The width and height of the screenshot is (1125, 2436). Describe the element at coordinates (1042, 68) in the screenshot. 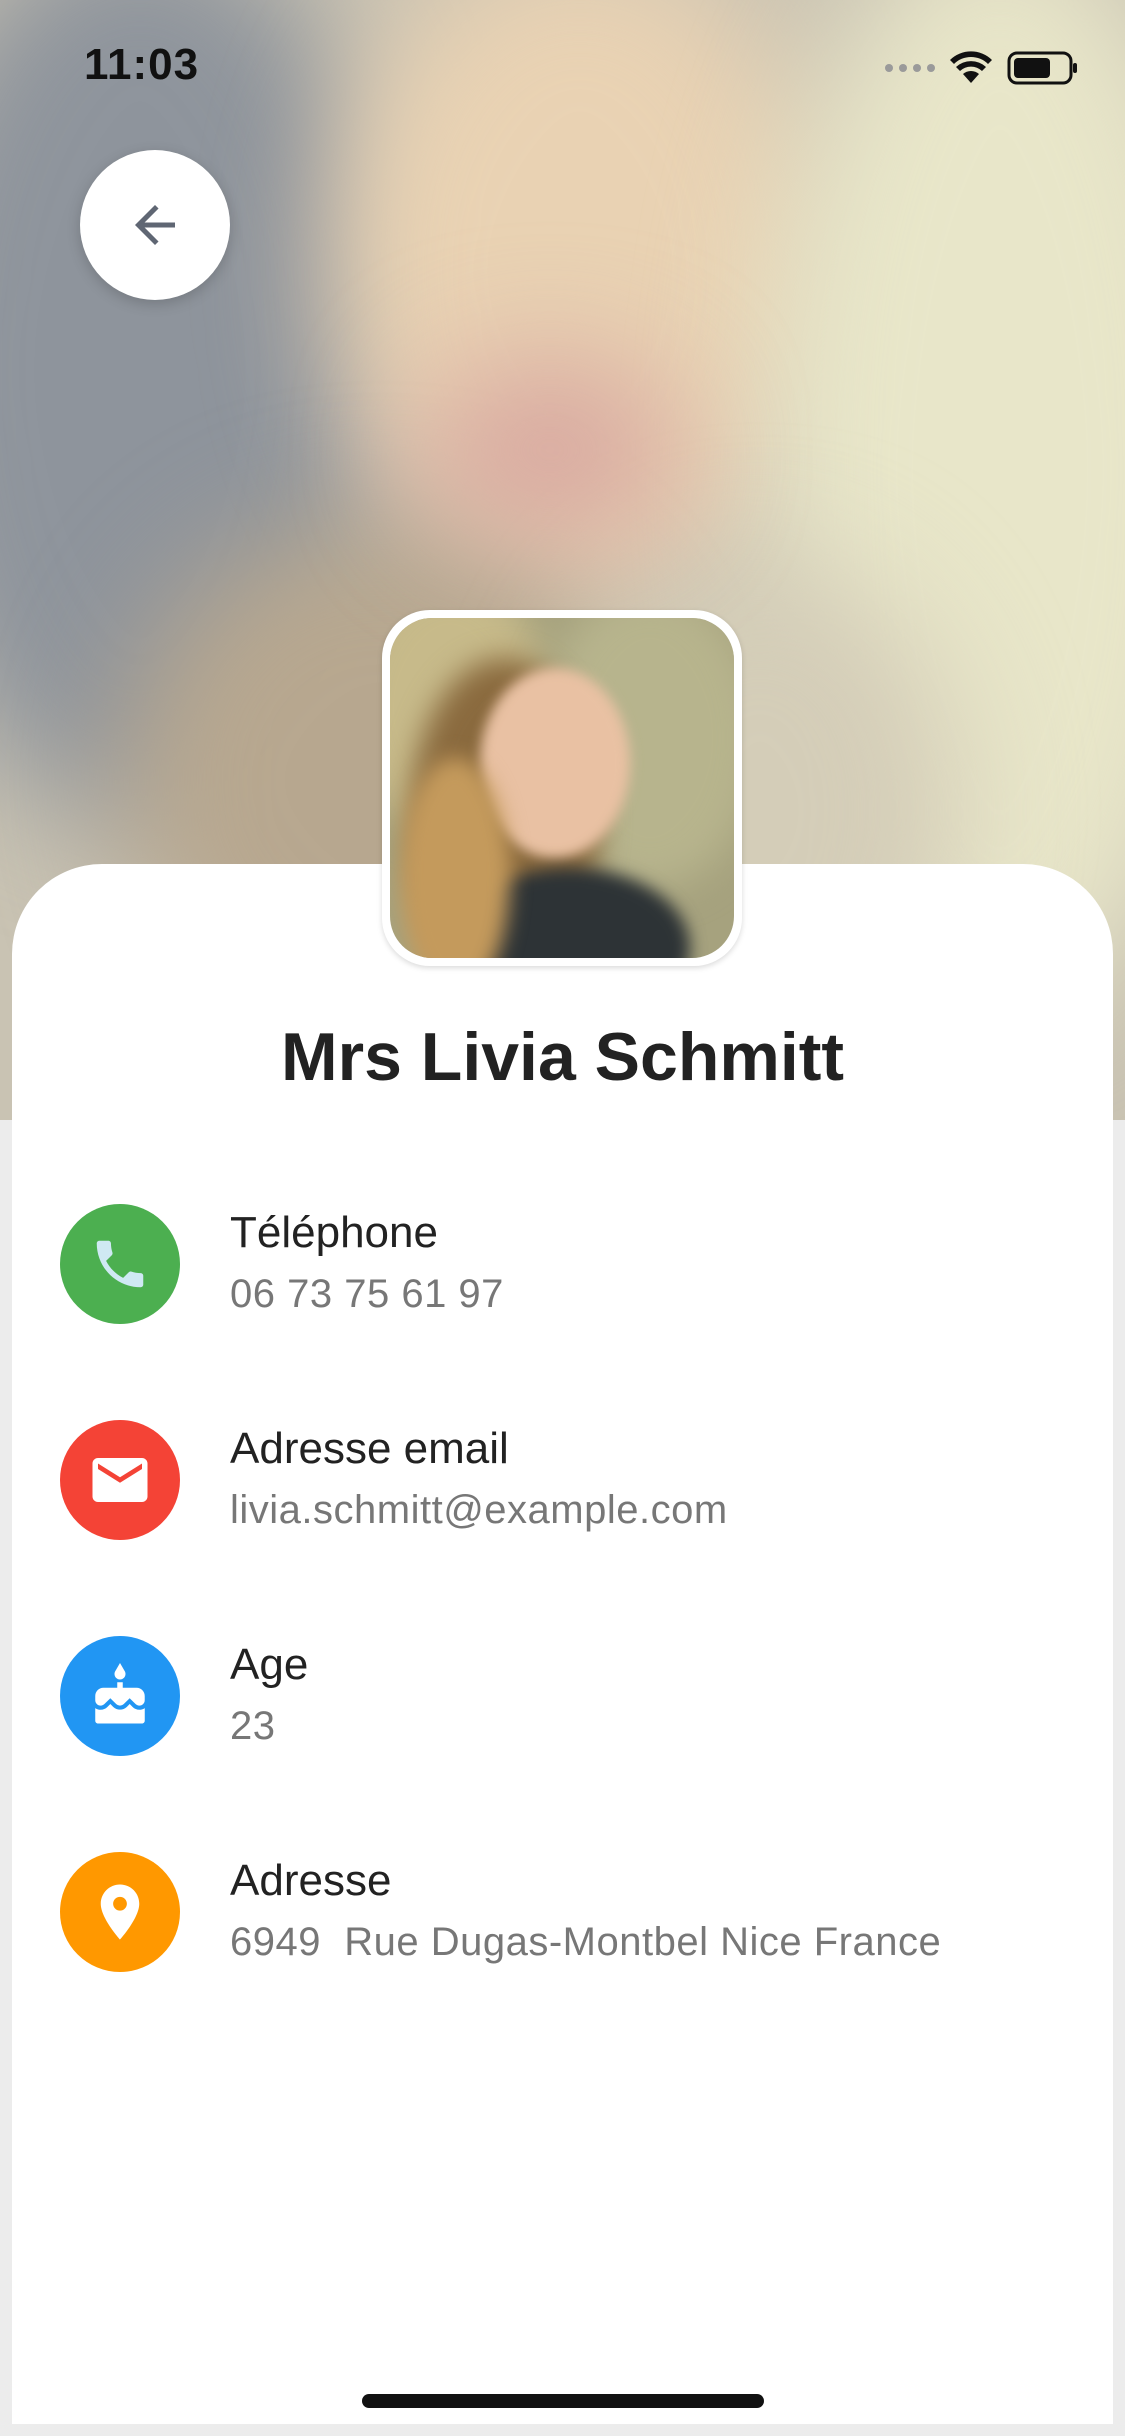

I see `battery-icon` at that location.